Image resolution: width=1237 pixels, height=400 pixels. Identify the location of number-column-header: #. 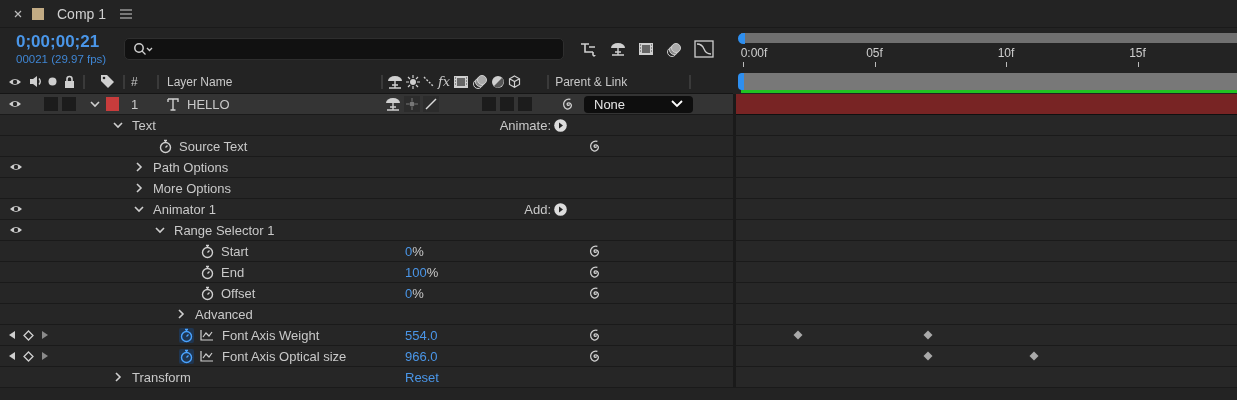
(144, 81).